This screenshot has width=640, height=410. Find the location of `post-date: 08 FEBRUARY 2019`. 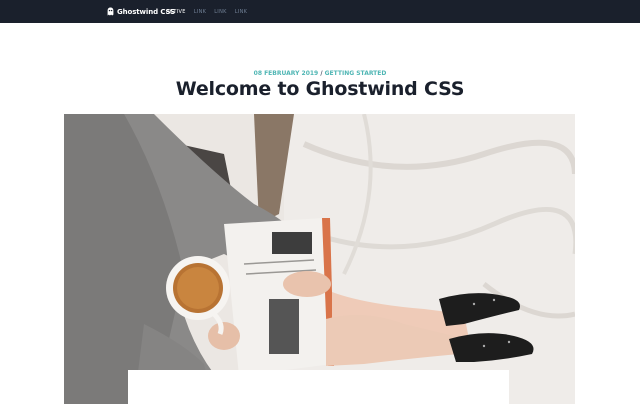

post-date: 08 FEBRUARY 2019 is located at coordinates (286, 73).